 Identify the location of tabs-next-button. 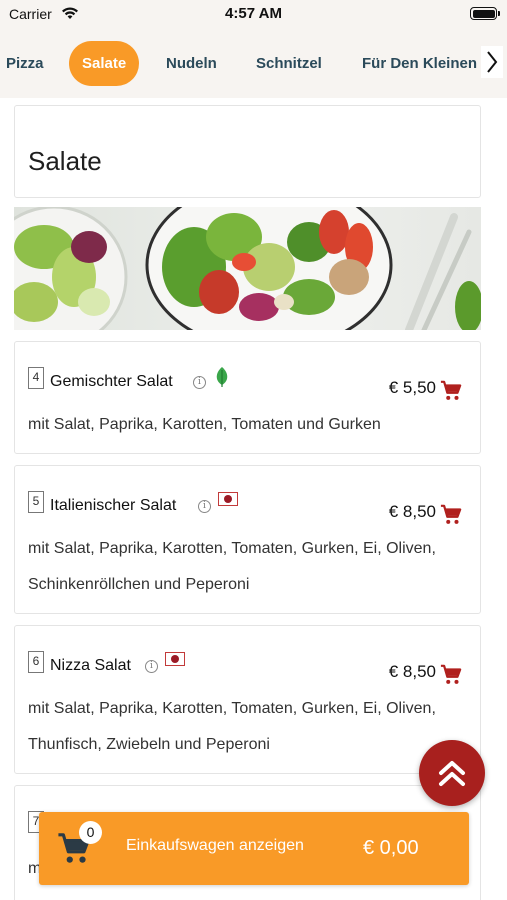
(492, 62).